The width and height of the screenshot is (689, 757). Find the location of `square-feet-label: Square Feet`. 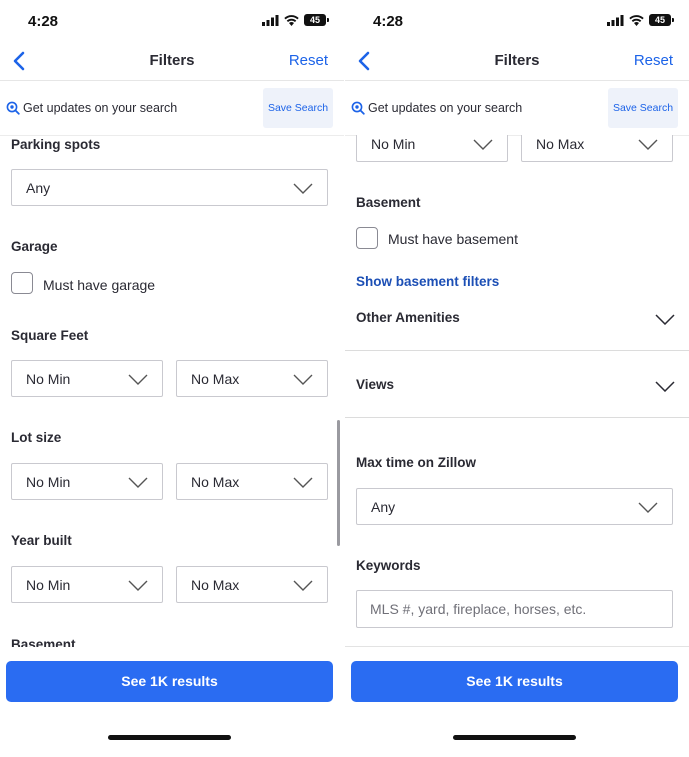

square-feet-label: Square Feet is located at coordinates (50, 335).